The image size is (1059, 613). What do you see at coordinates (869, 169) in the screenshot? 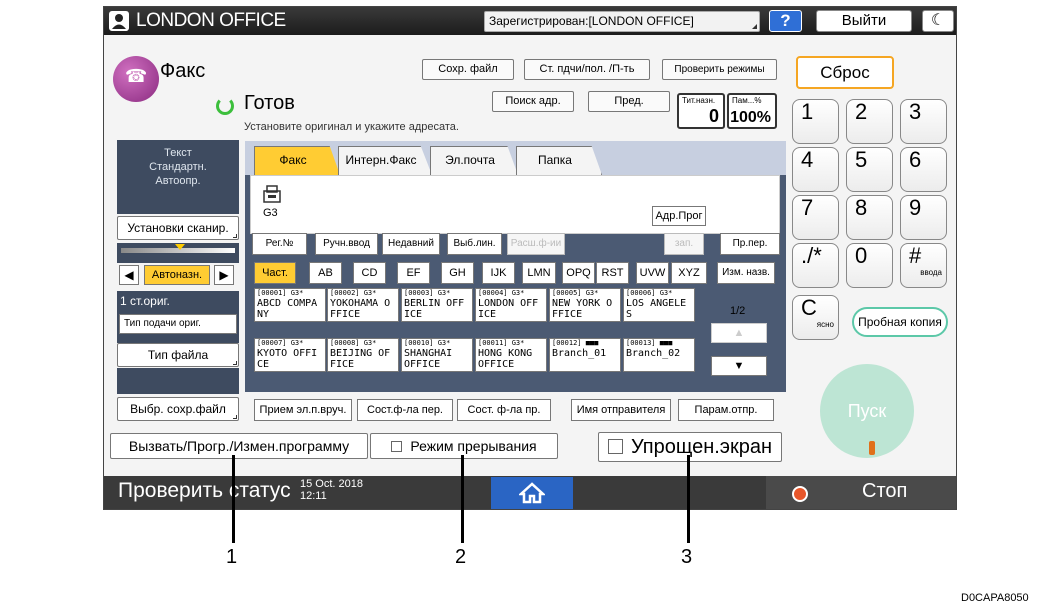
I see `key-5: 5` at bounding box center [869, 169].